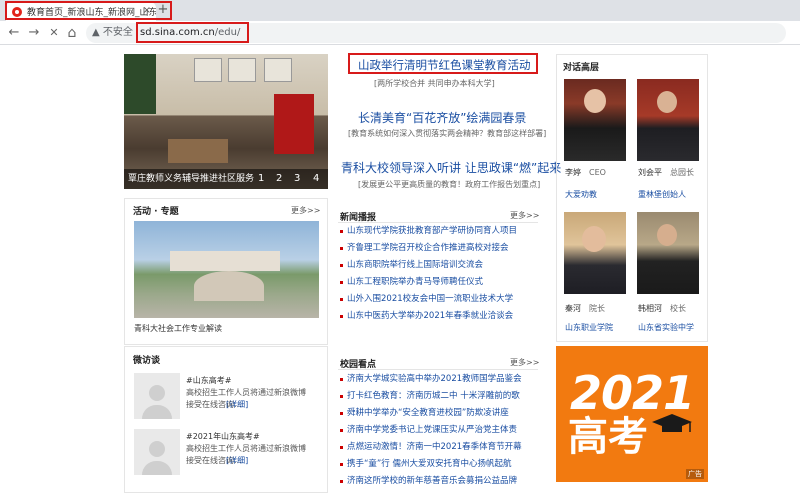 The height and width of the screenshot is (493, 800). I want to click on stop-icon: ✕, so click(54, 33).